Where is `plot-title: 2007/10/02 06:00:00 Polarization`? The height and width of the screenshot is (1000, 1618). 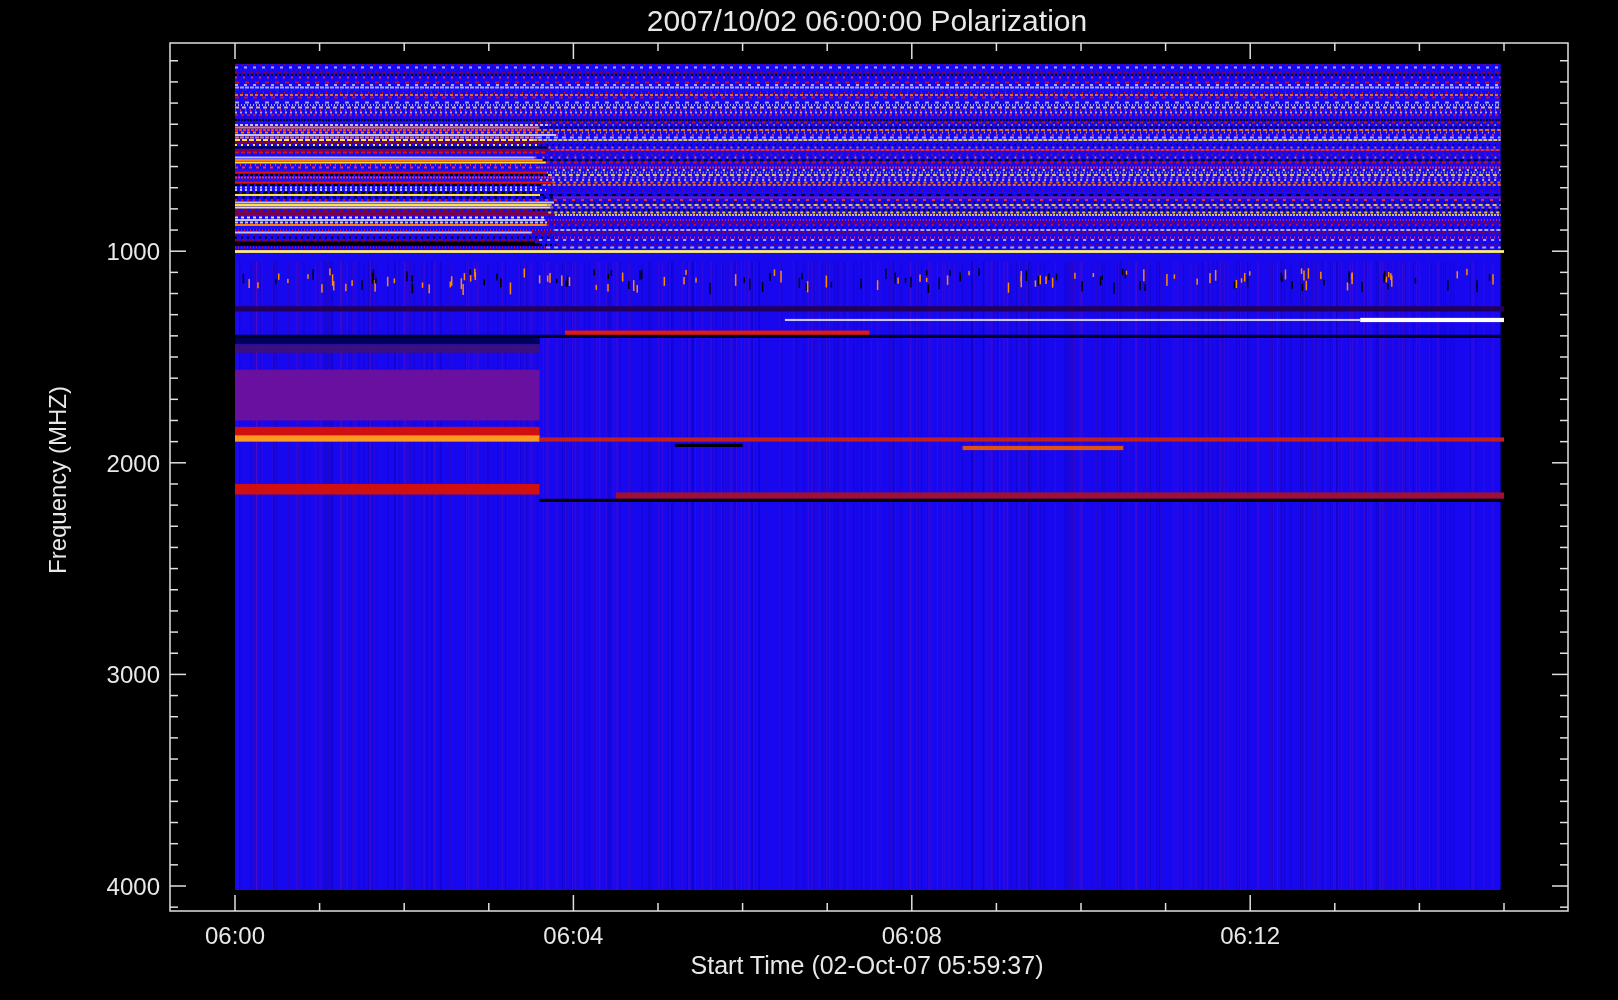
plot-title: 2007/10/02 06:00:00 Polarization is located at coordinates (867, 20).